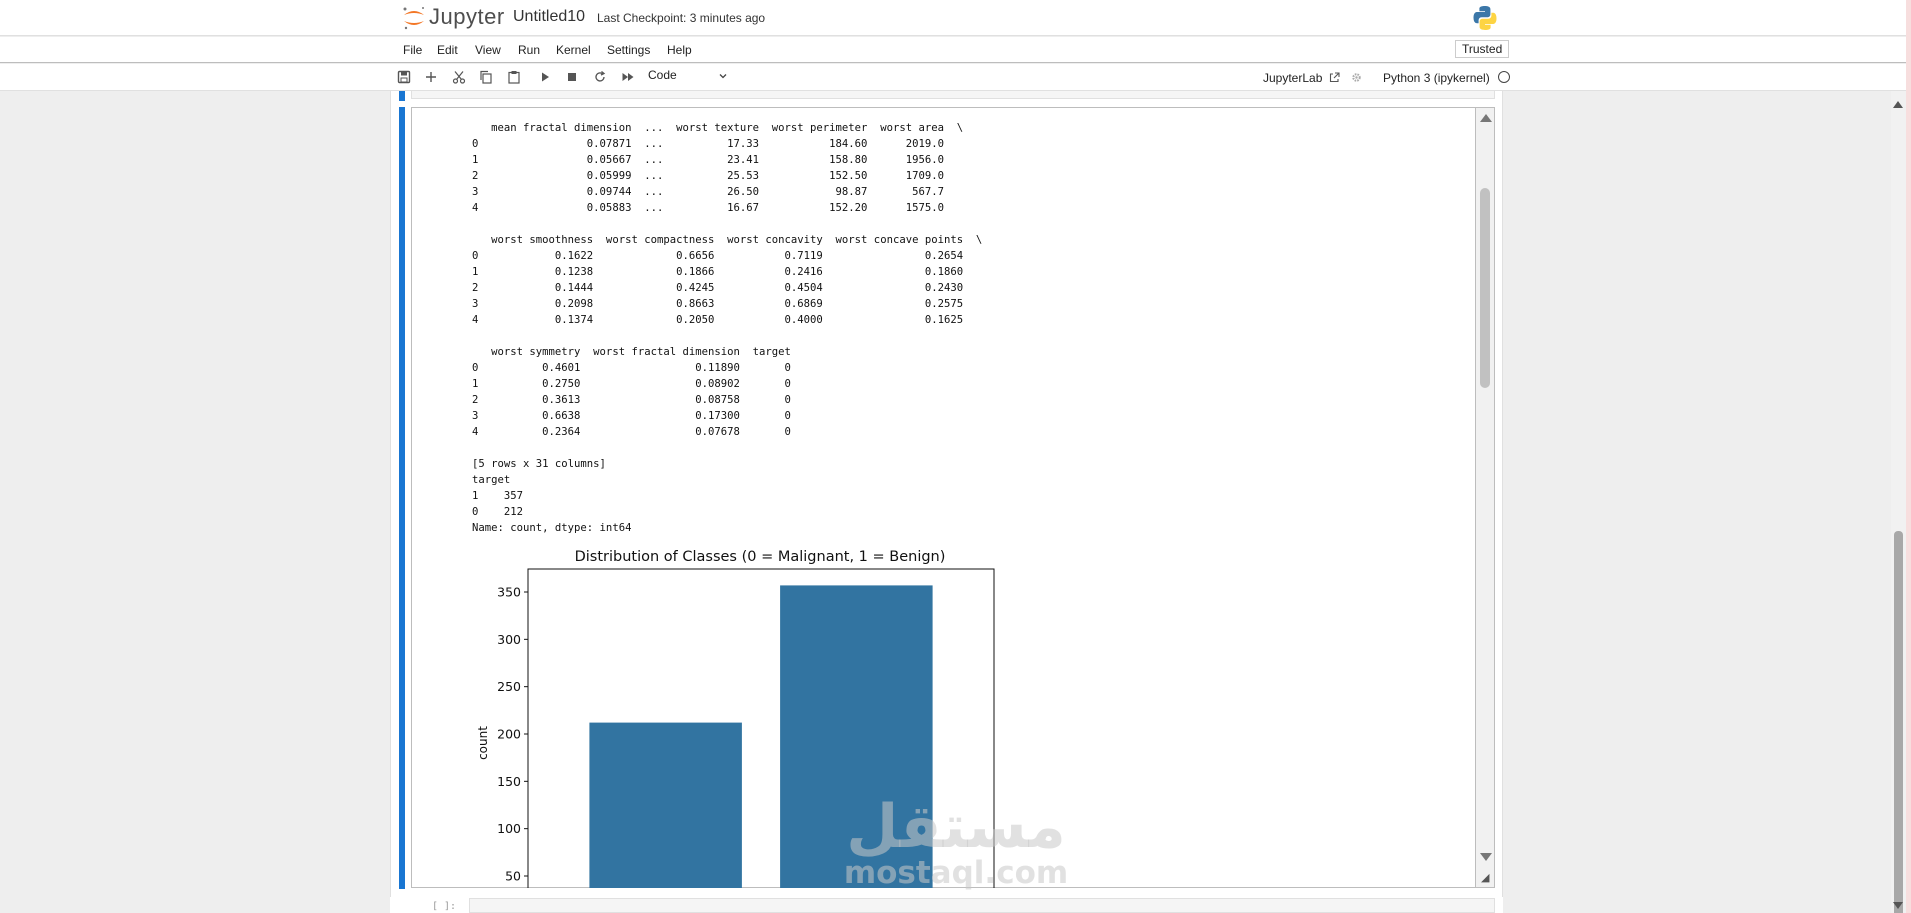 Image resolution: width=1911 pixels, height=913 pixels. Describe the element at coordinates (545, 77) in the screenshot. I see `run-icon` at that location.